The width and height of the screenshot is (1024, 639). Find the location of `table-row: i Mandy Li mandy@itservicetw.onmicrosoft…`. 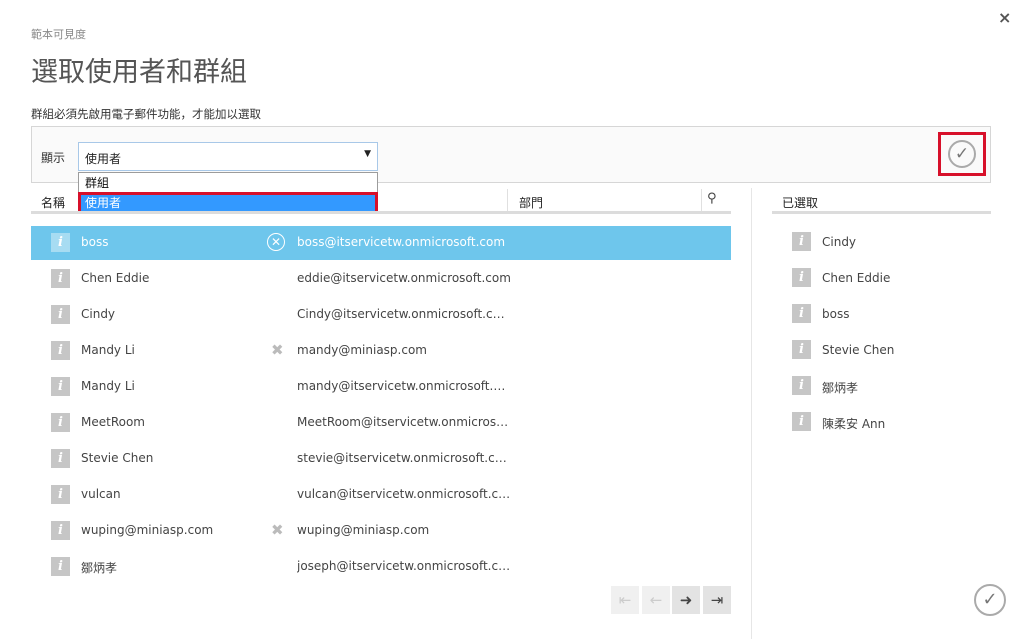

table-row: i Mandy Li mandy@itservicetw.onmicrosoft… is located at coordinates (381, 387).